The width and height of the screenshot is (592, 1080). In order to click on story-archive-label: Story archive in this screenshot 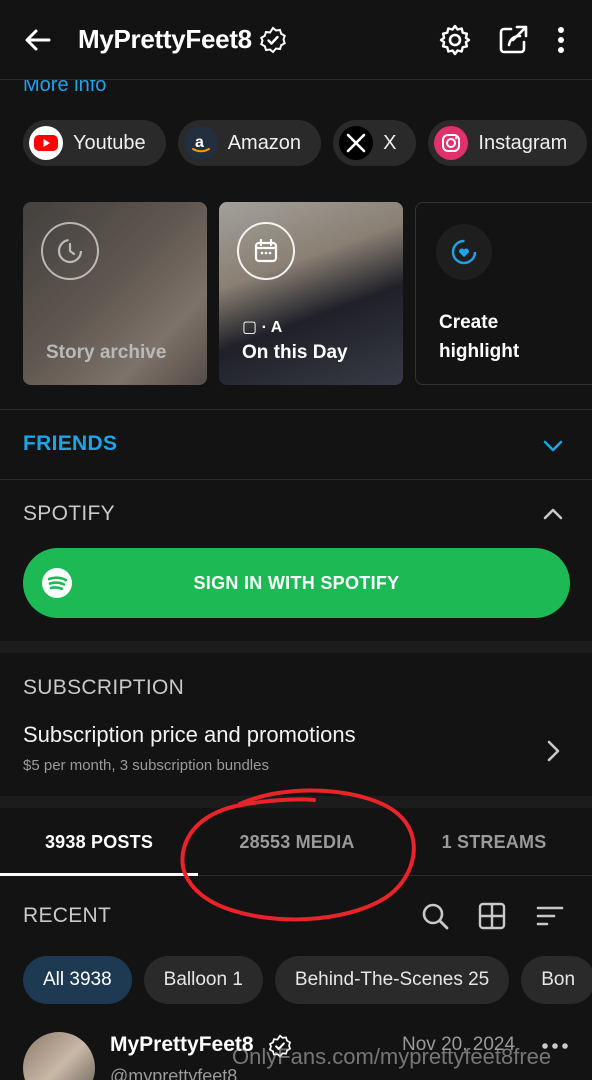, I will do `click(106, 352)`.